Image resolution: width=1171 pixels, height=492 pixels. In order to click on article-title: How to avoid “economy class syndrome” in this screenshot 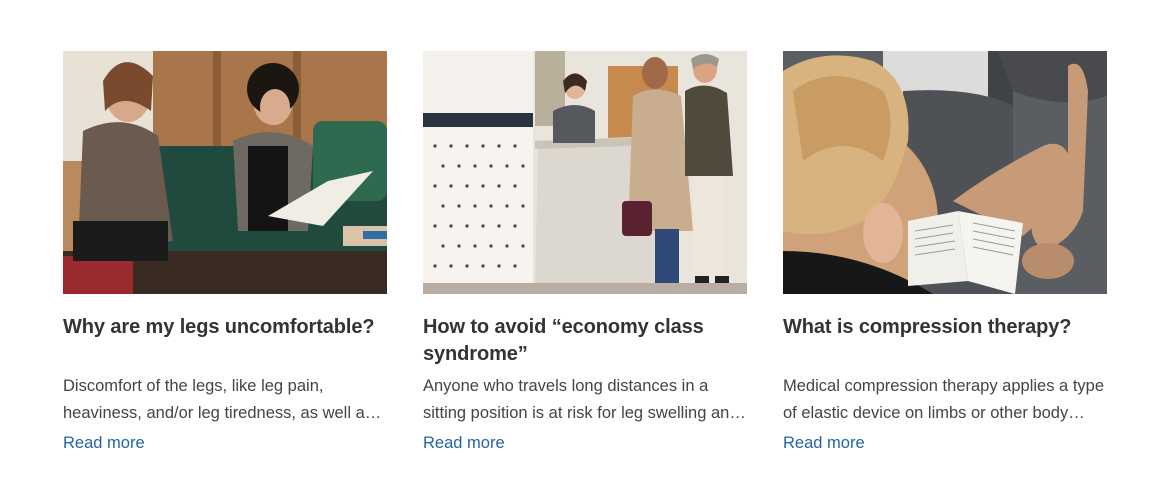, I will do `click(563, 340)`.